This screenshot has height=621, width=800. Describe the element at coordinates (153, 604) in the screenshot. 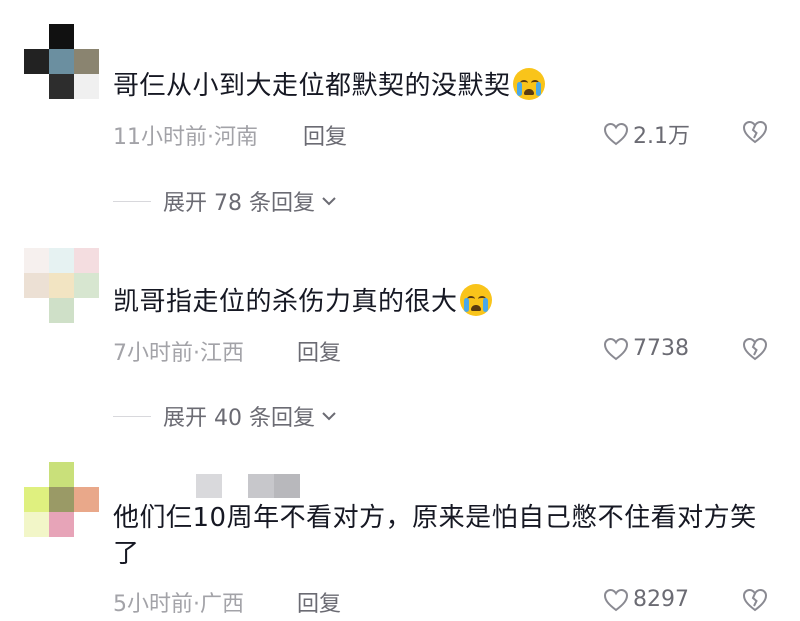

I see `comment-time: 5小时前` at that location.